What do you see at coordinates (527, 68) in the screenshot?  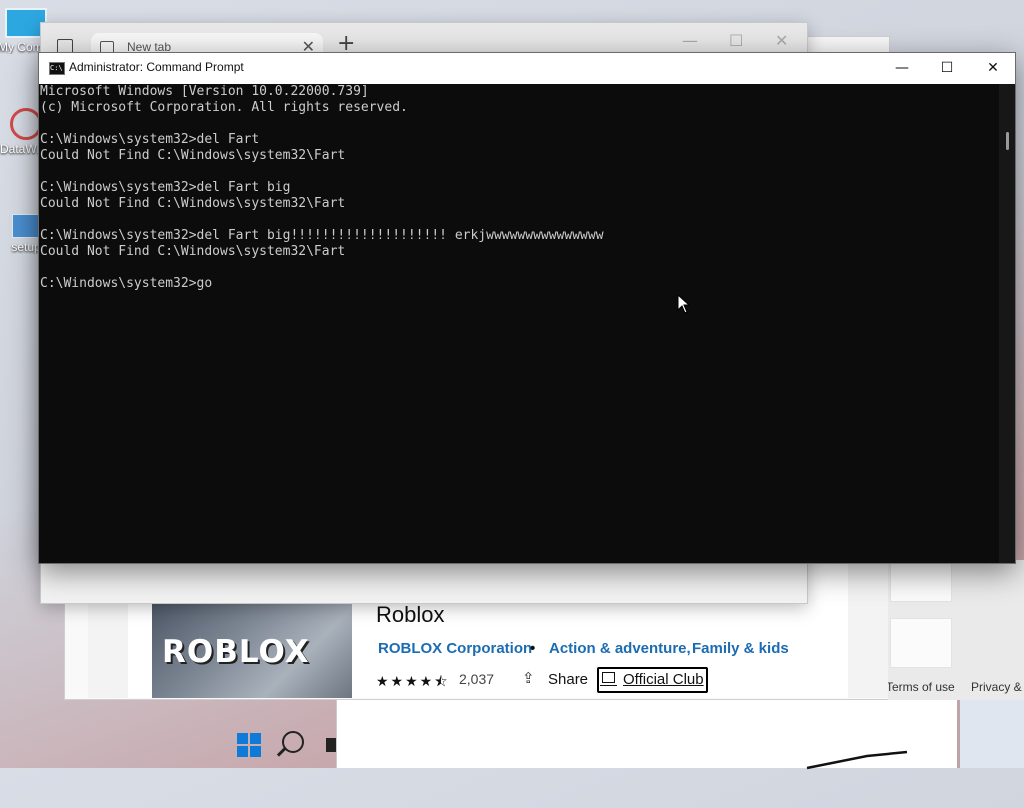 I see `cmd-titlebar: C:\ Administrator: Command Prompt — ☐ ✕` at bounding box center [527, 68].